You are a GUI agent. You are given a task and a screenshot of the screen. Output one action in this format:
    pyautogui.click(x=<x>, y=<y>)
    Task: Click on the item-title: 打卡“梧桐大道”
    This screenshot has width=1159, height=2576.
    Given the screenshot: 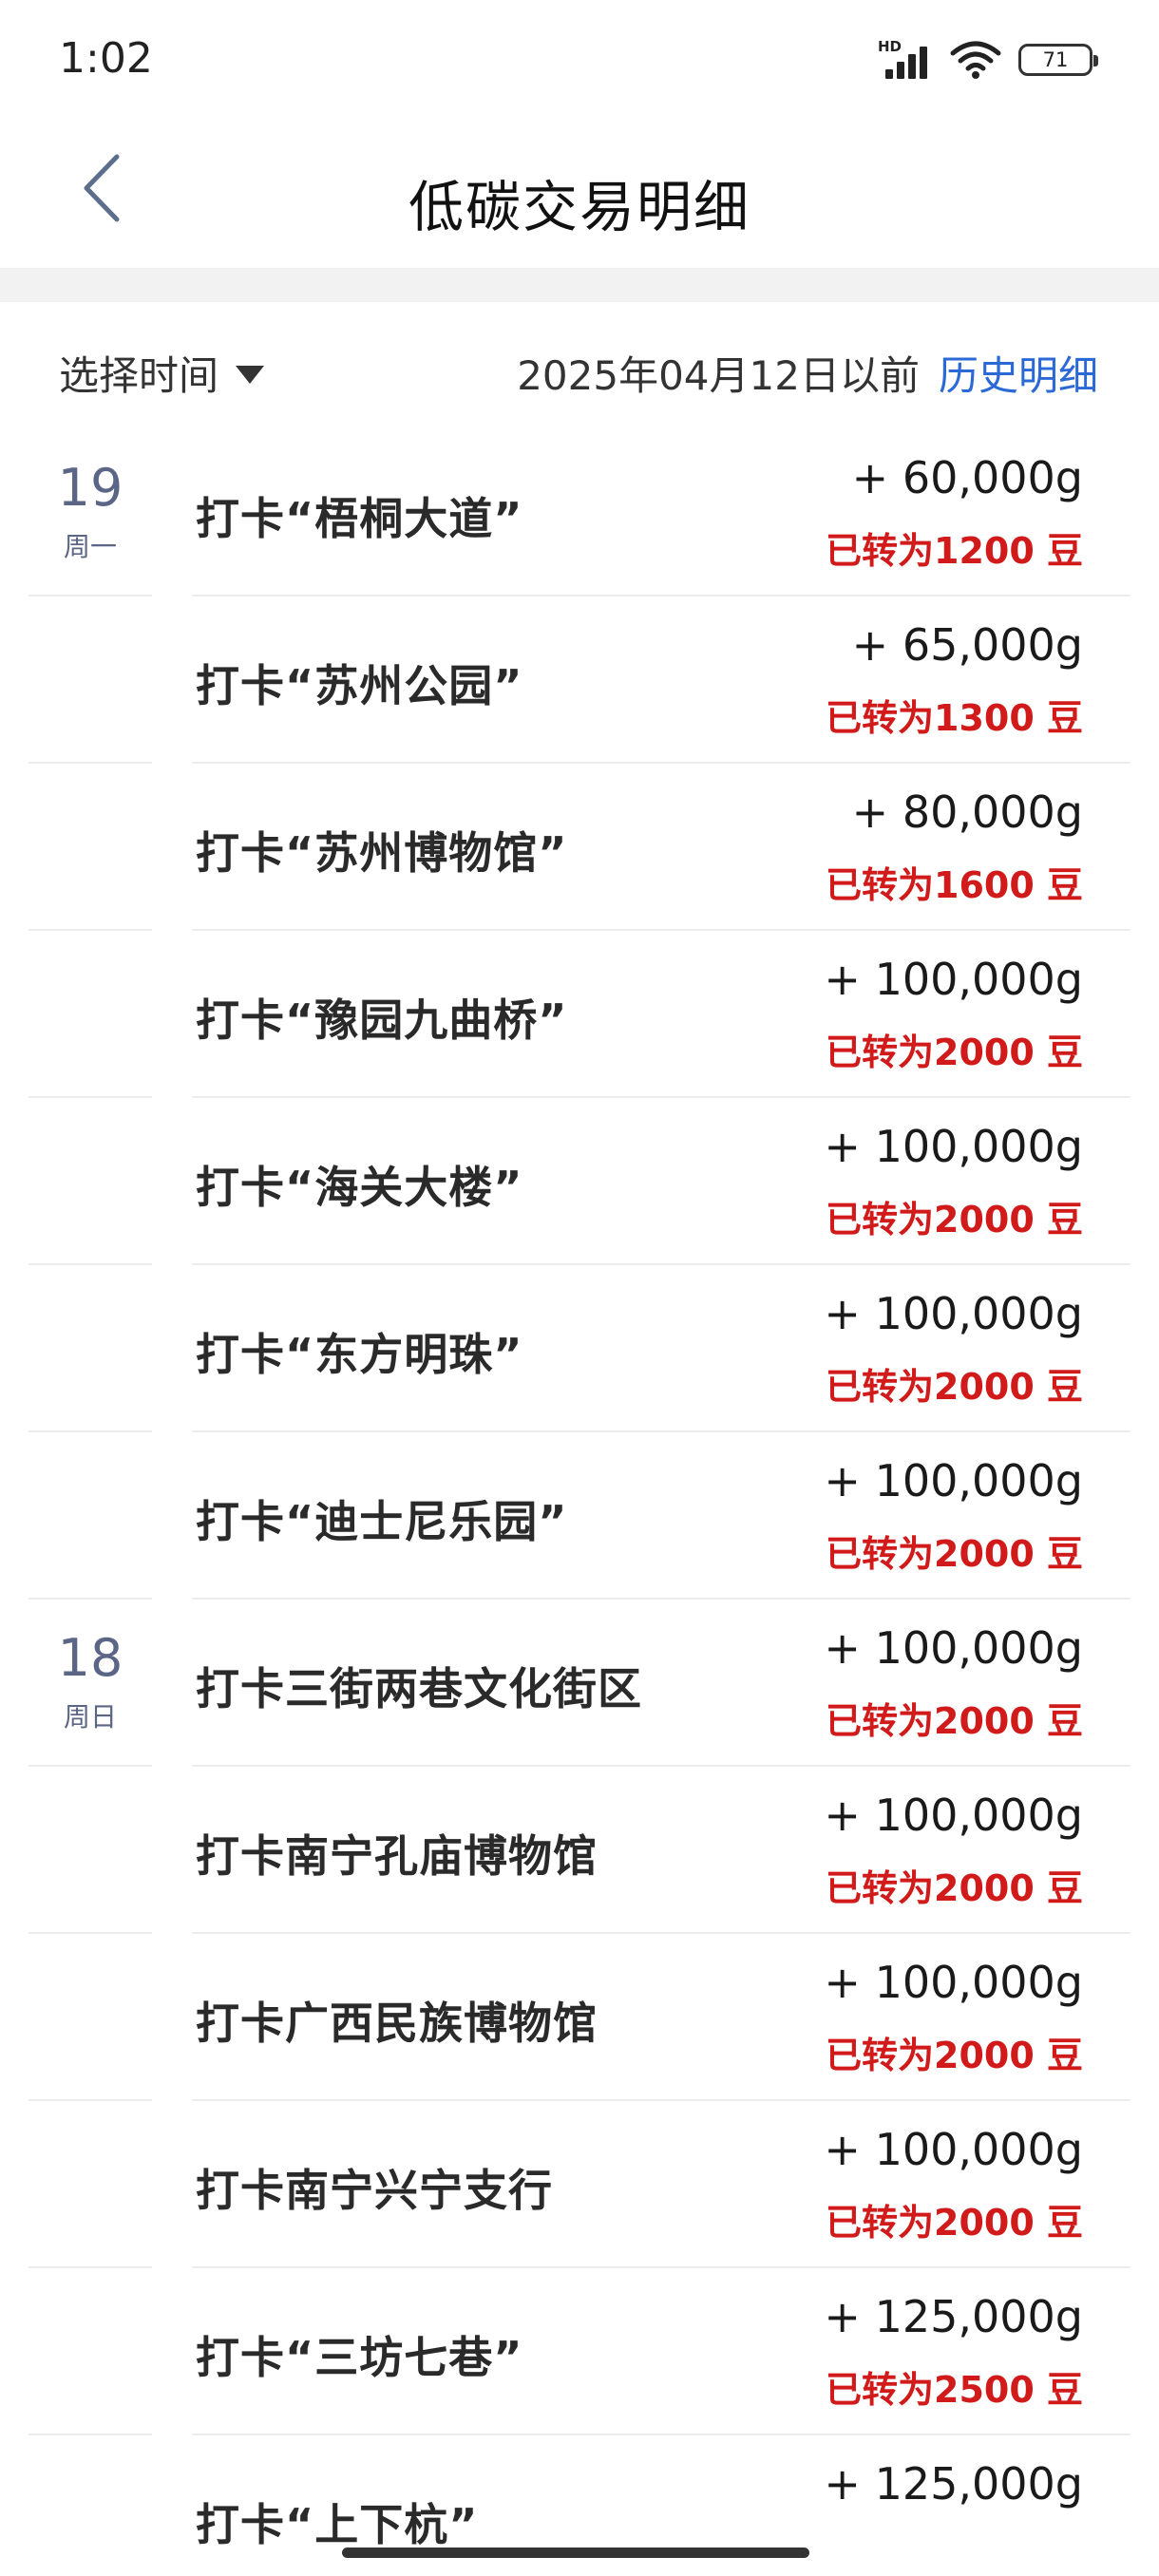 What is the action you would take?
    pyautogui.click(x=359, y=518)
    